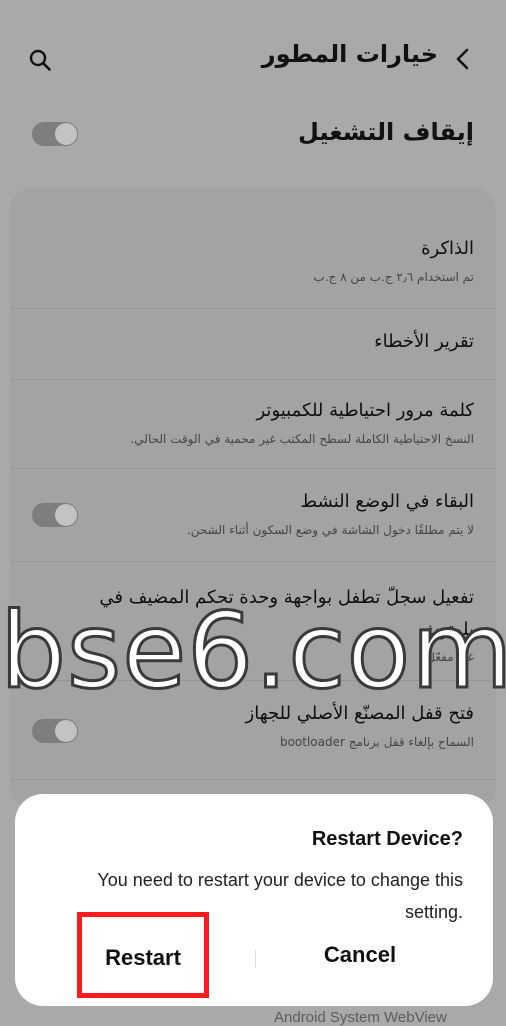 The image size is (506, 1026). What do you see at coordinates (450, 657) in the screenshot?
I see `setting-subtitle: غير مفعّل` at bounding box center [450, 657].